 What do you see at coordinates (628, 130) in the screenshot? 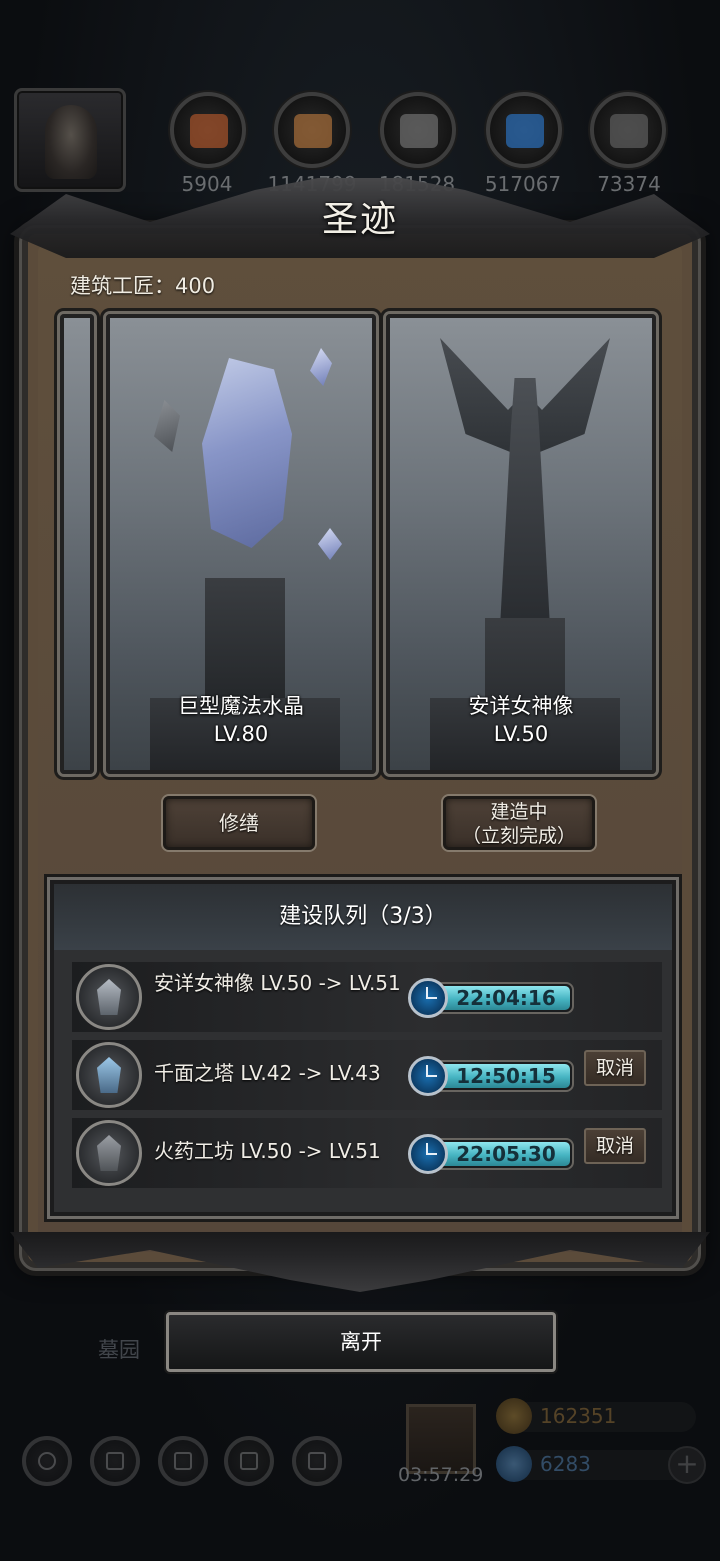
I see `stone-resource-icon` at bounding box center [628, 130].